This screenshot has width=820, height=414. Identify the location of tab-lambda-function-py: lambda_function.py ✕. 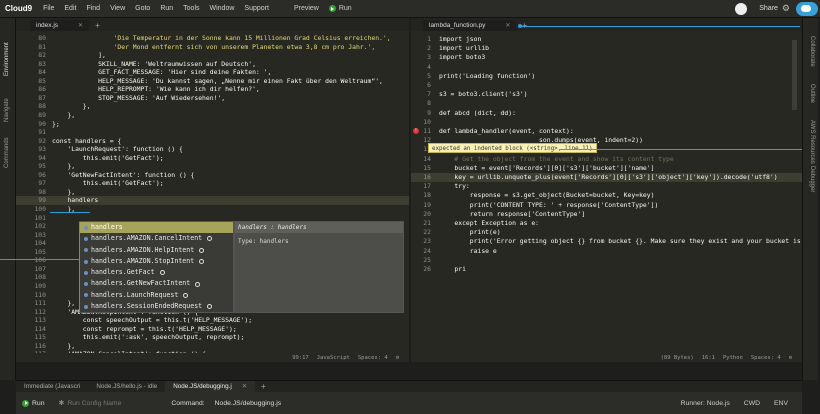
(470, 25).